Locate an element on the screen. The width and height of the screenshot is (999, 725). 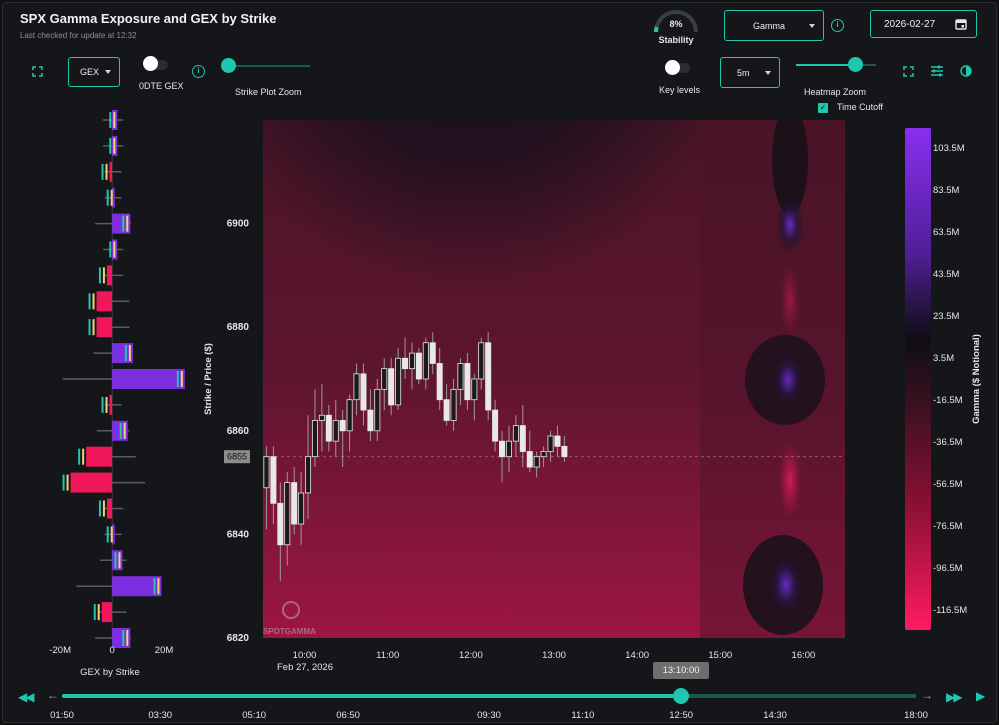
timeline-tooltip: 13:10:00 is located at coordinates (681, 670).